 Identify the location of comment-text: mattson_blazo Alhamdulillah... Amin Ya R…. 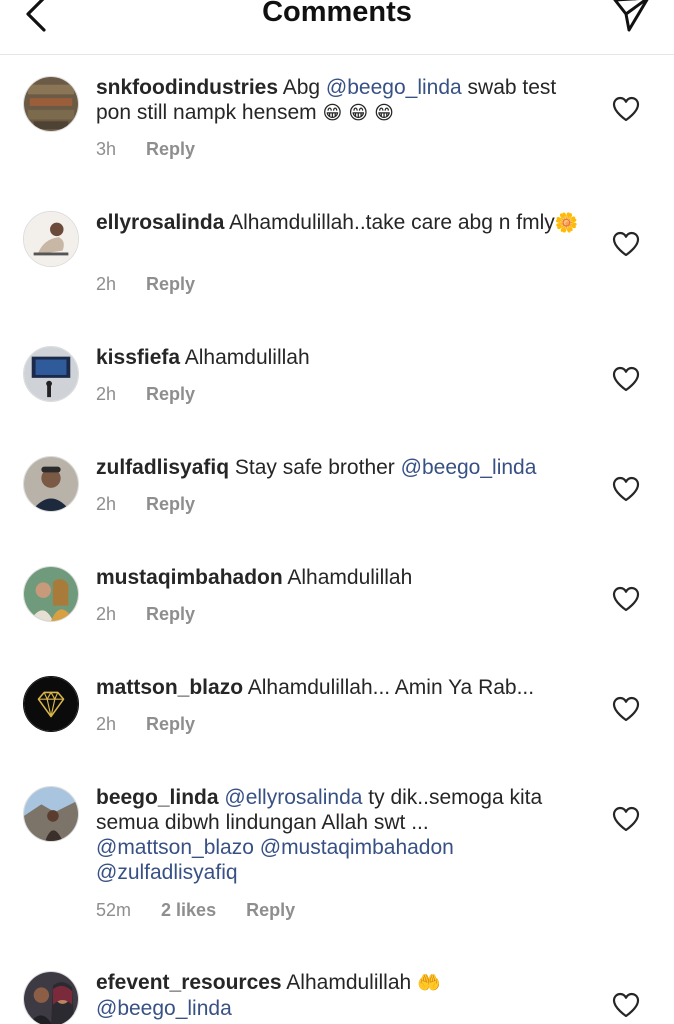
(341, 687).